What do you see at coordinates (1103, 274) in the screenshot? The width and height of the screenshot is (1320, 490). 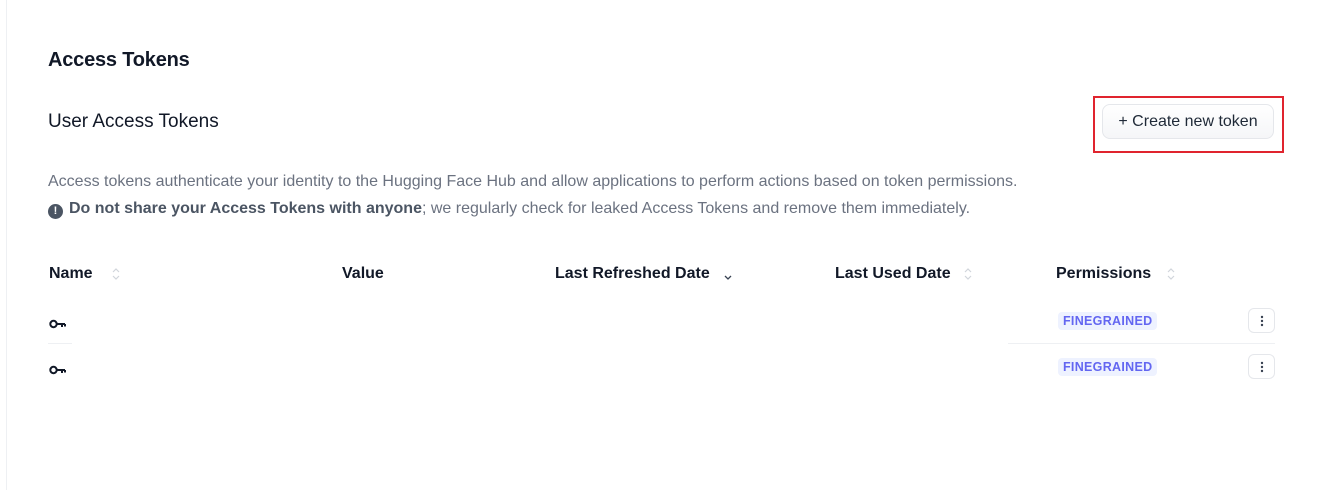 I see `column-header-permissions: Permissions` at bounding box center [1103, 274].